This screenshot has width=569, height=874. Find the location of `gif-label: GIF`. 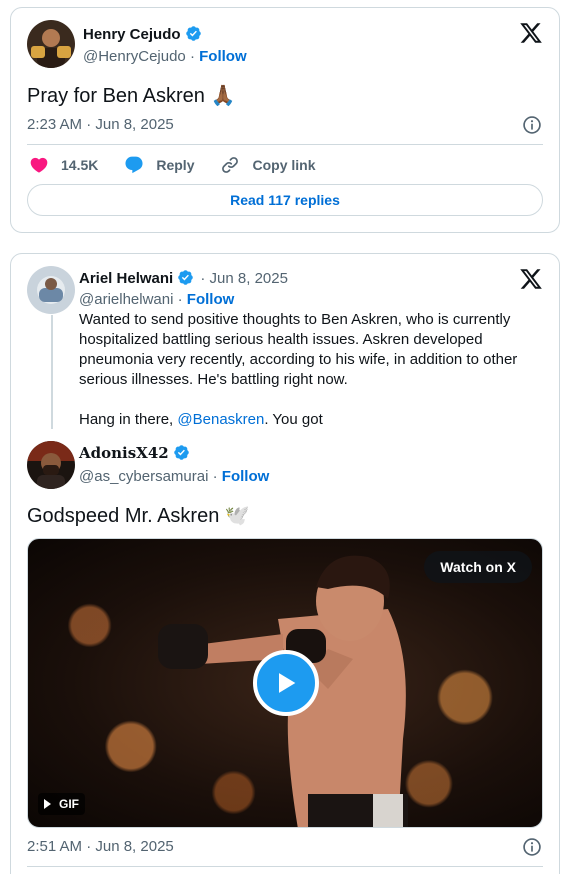

gif-label: GIF is located at coordinates (69, 804).